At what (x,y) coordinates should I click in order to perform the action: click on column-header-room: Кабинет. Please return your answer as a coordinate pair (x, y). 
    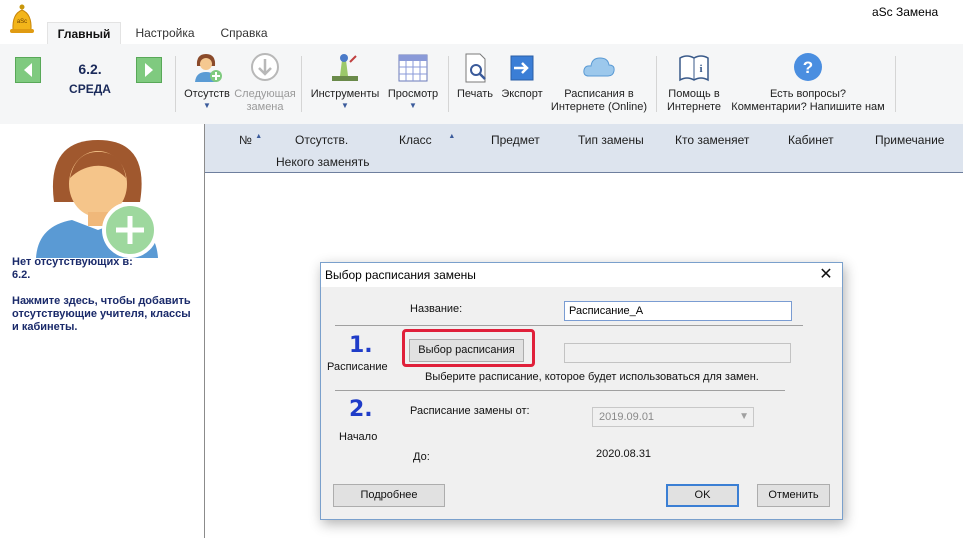
    Looking at the image, I should click on (811, 140).